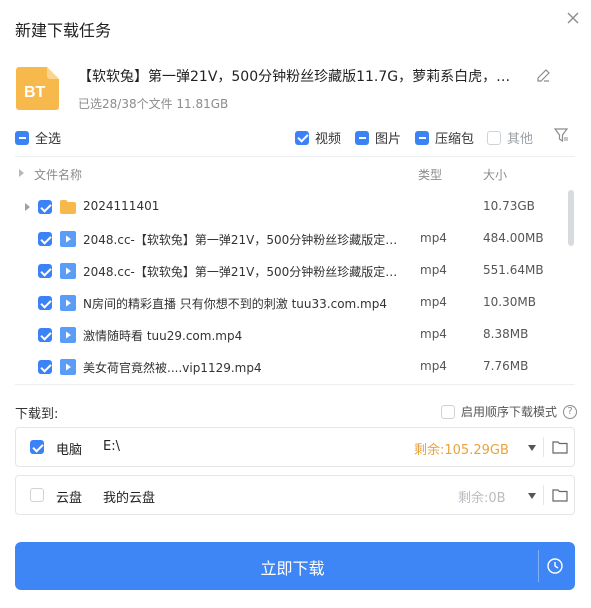 The image size is (591, 608). Describe the element at coordinates (292, 568) in the screenshot. I see `download-now-label: 立即下载` at that location.